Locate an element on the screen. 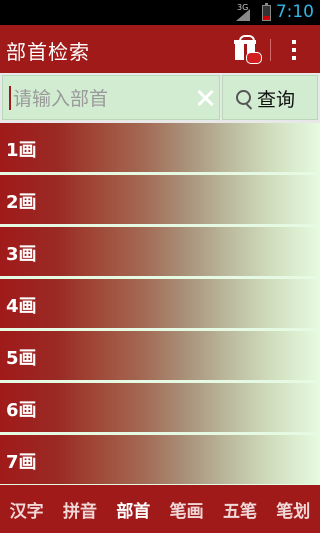 The height and width of the screenshot is (533, 320). action-bar: 部首检索 is located at coordinates (160, 49).